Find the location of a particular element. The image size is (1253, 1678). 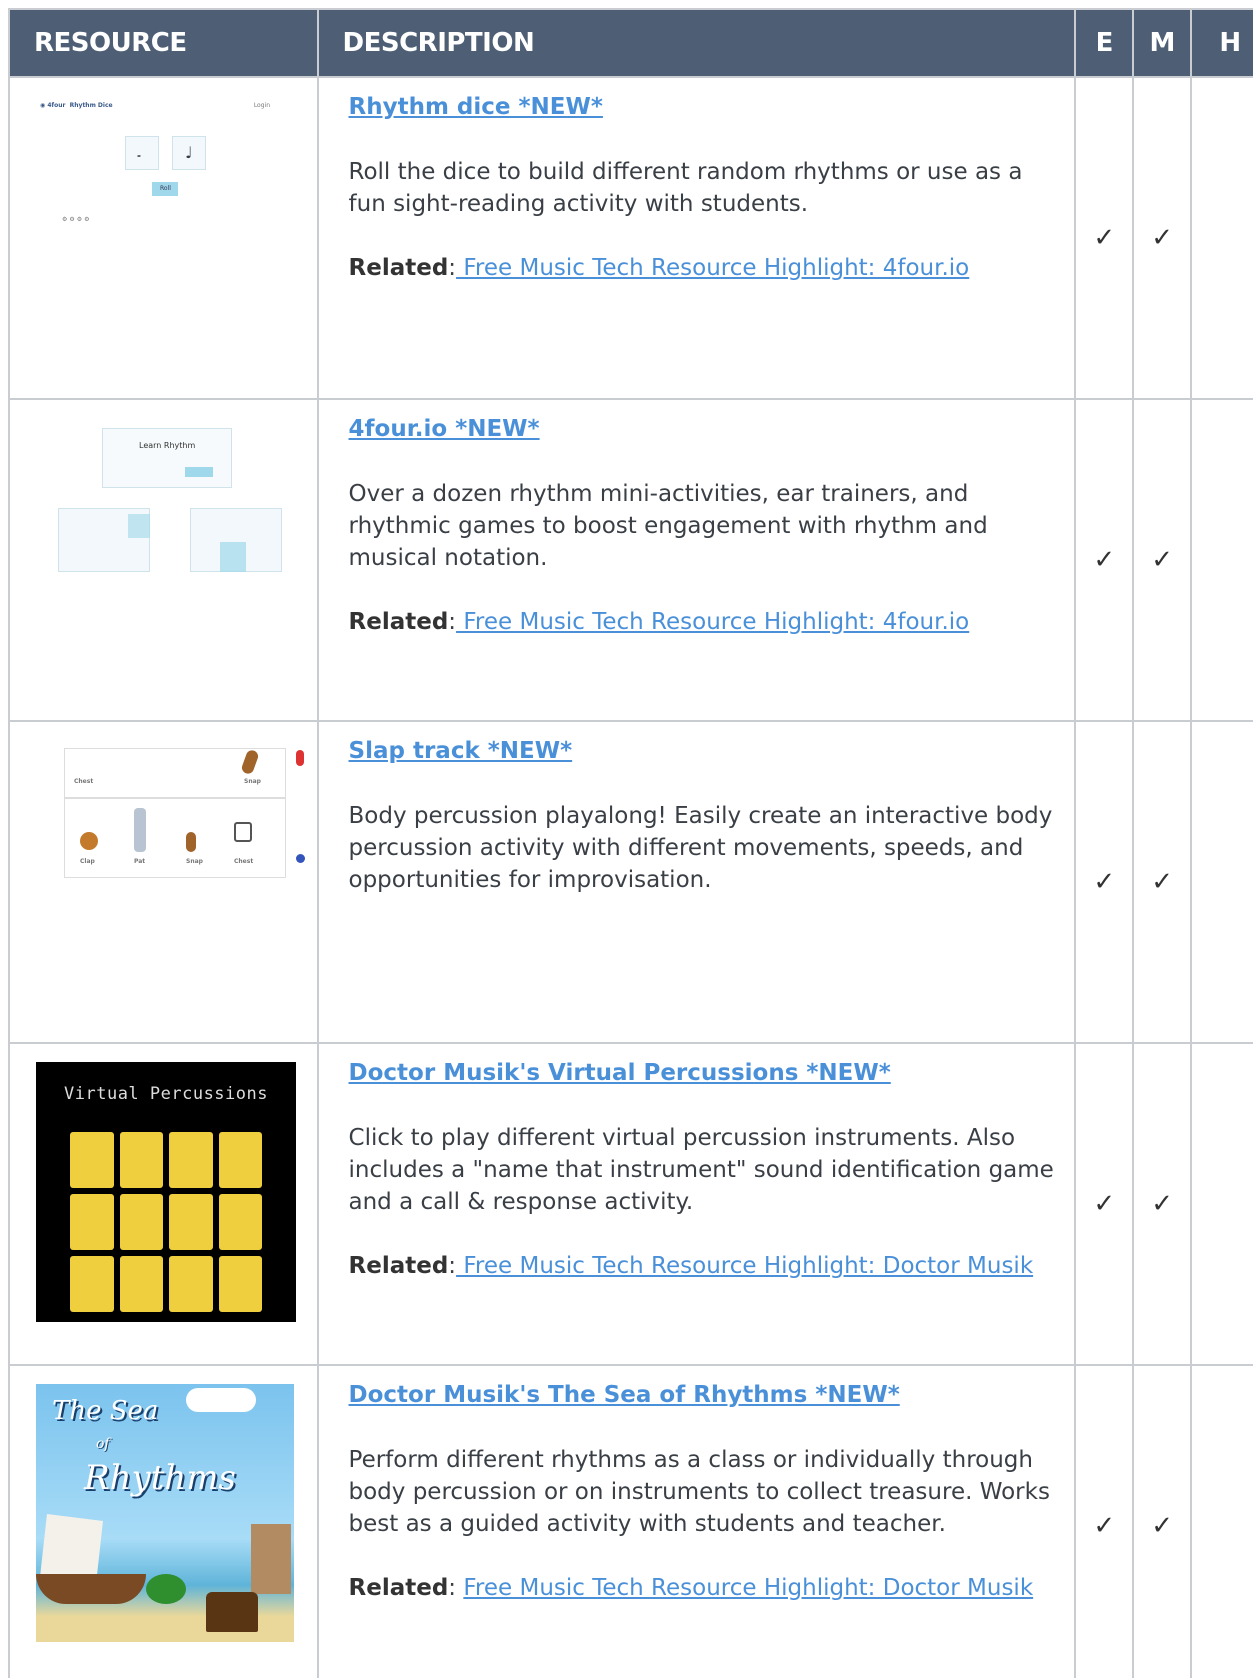

die-1: 𝅝 is located at coordinates (142, 153).